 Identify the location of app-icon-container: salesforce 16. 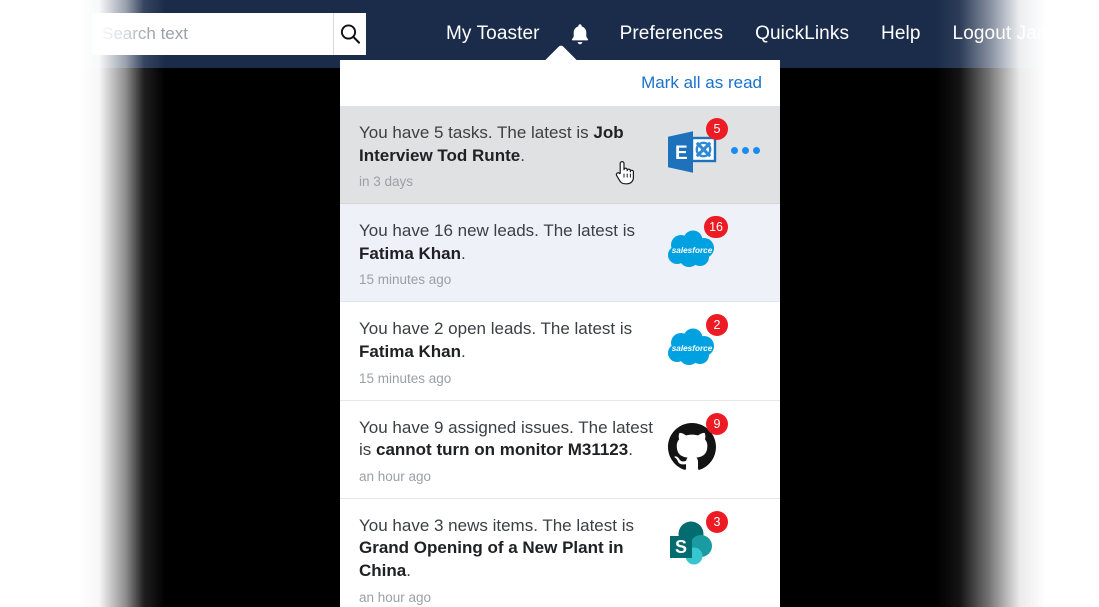
(696, 247).